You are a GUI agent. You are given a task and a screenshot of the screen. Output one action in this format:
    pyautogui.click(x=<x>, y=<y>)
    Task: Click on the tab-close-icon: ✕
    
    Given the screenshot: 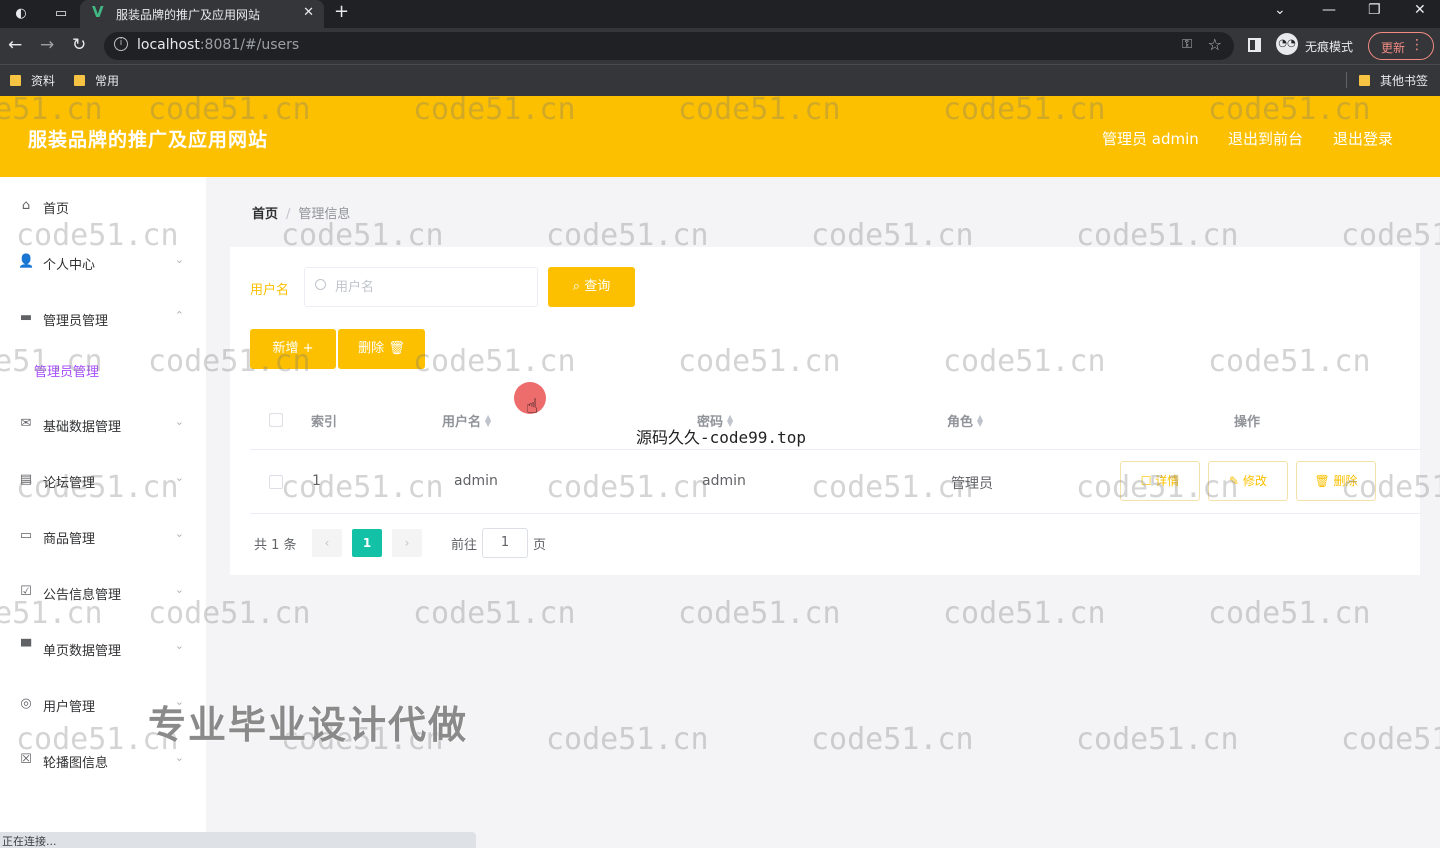 What is the action you would take?
    pyautogui.click(x=308, y=12)
    